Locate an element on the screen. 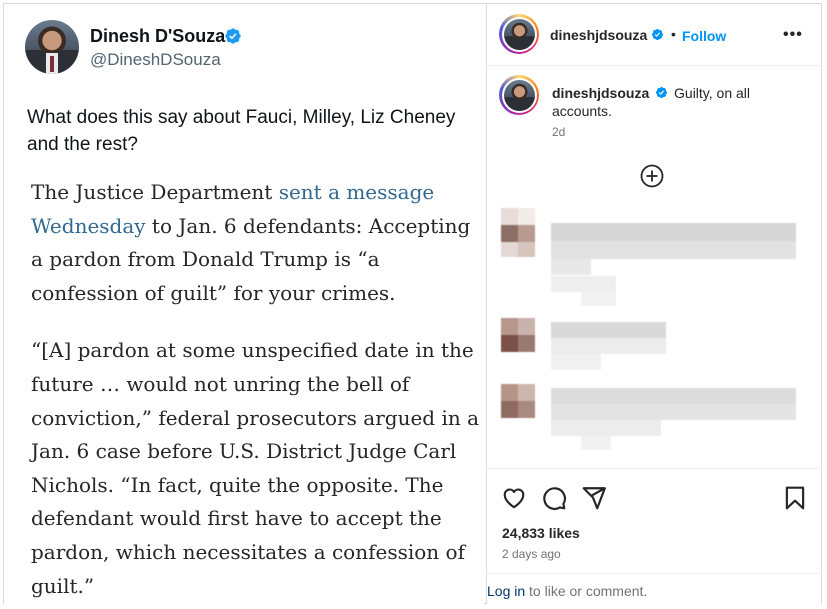 The image size is (827, 609). heart-icon is located at coordinates (514, 498).